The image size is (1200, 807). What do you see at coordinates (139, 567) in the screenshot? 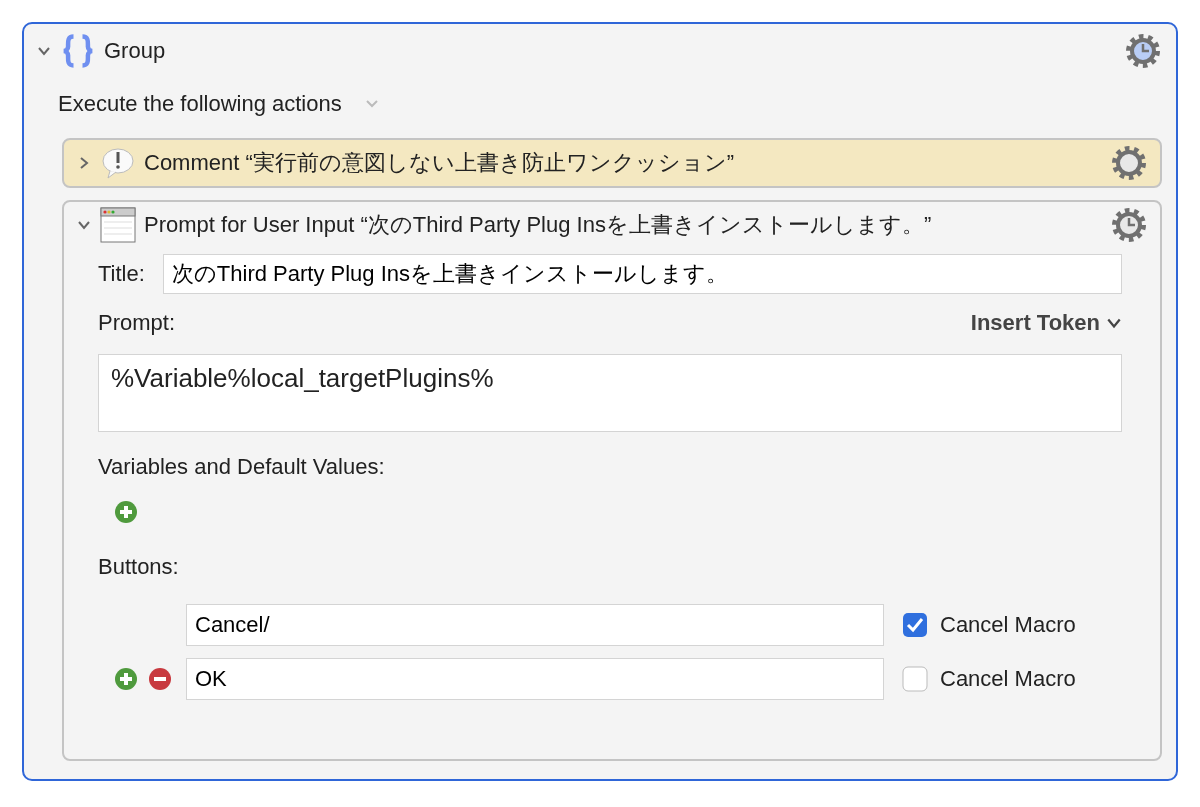
I see `buttons-label: Buttons:` at bounding box center [139, 567].